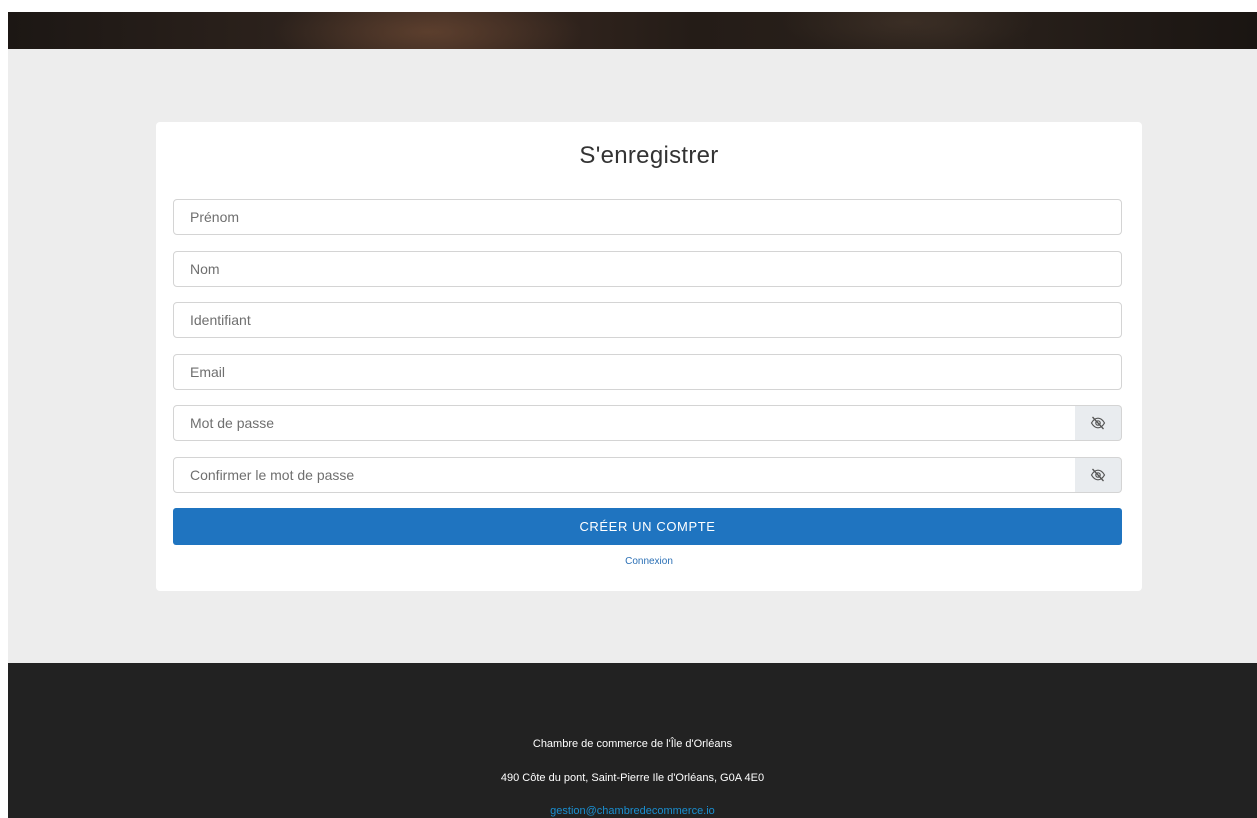 This screenshot has height=818, width=1257. I want to click on create-account-button: CRÉER UN COMPTE, so click(647, 526).